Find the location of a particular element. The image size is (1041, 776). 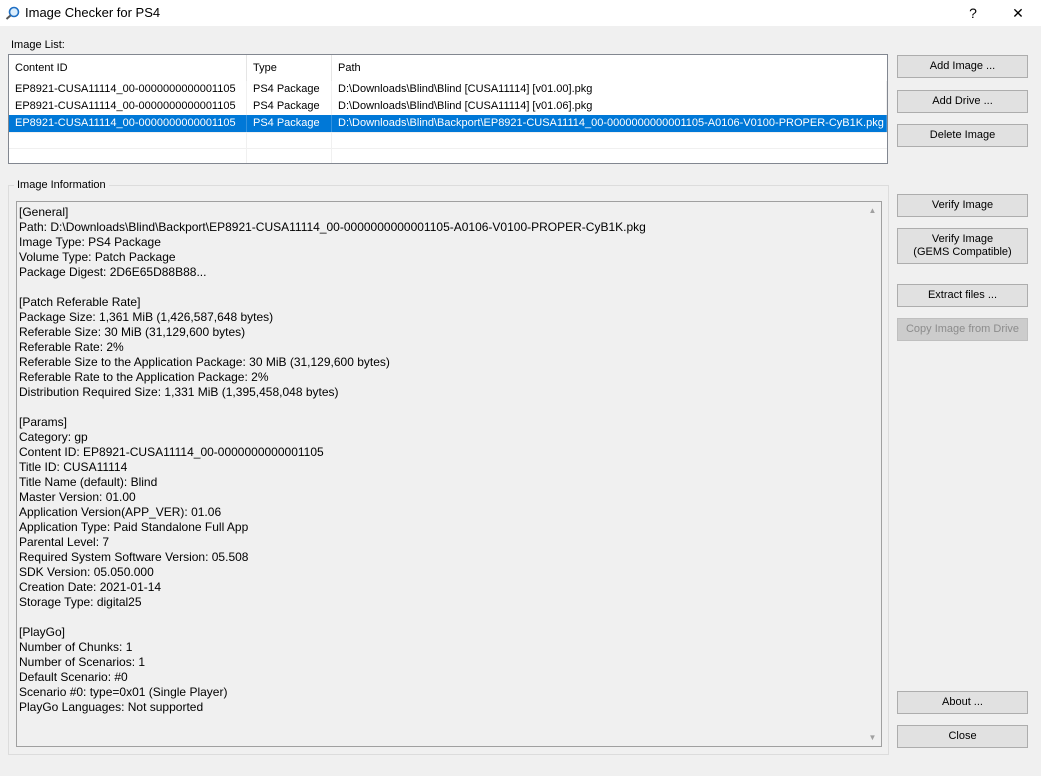

column-header-content-id: Content ID is located at coordinates (128, 68).